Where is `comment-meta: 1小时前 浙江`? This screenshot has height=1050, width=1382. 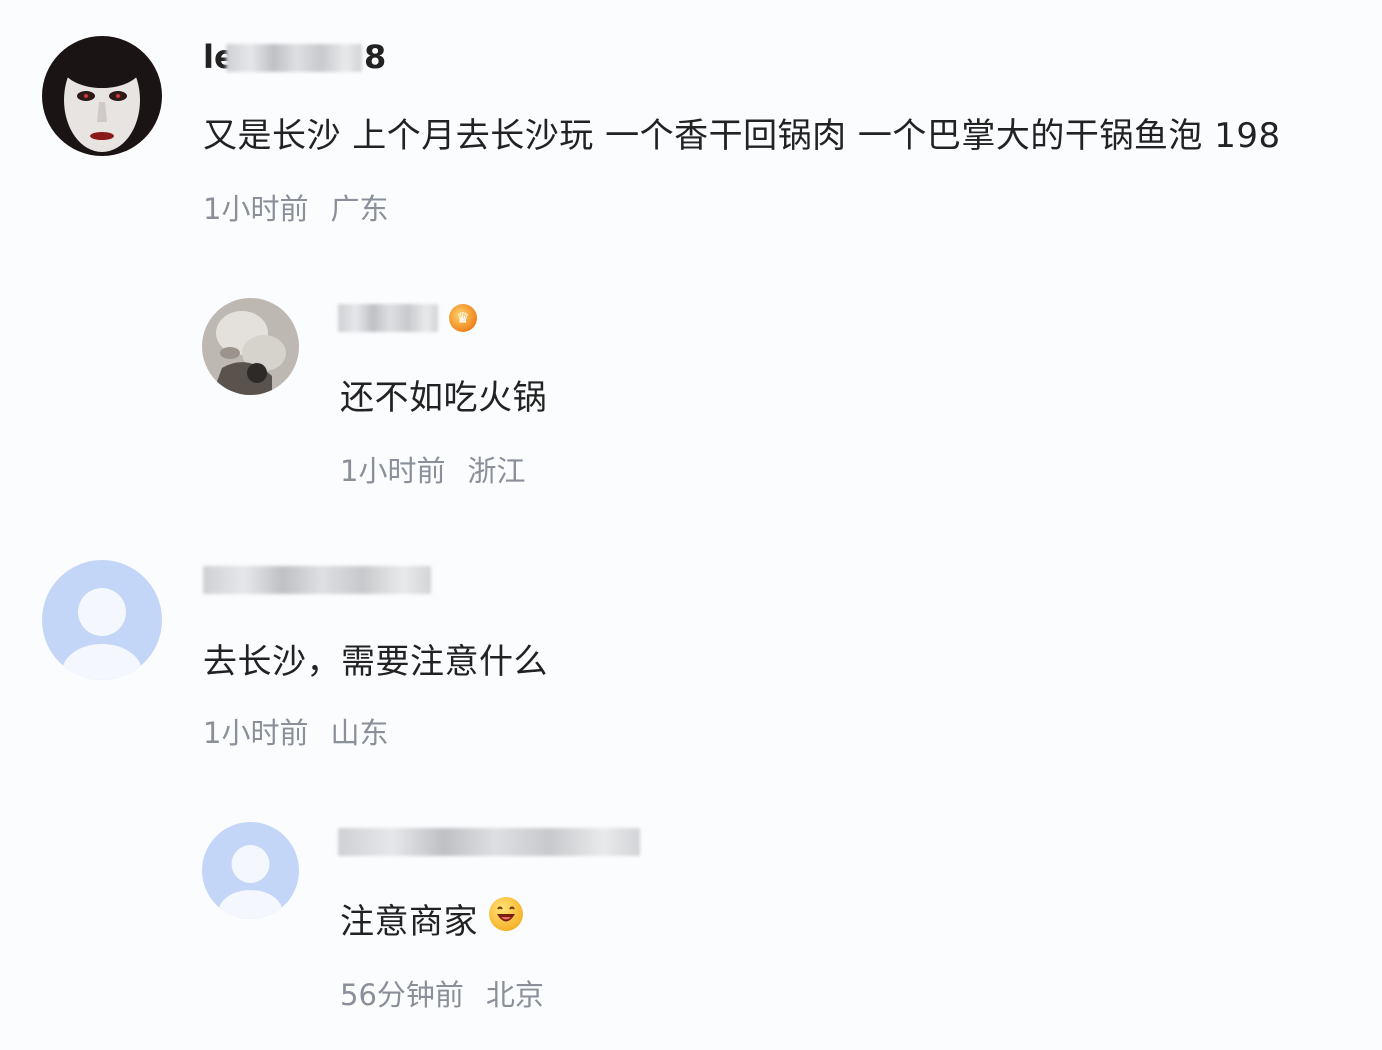
comment-meta: 1小时前 浙江 is located at coordinates (432, 469).